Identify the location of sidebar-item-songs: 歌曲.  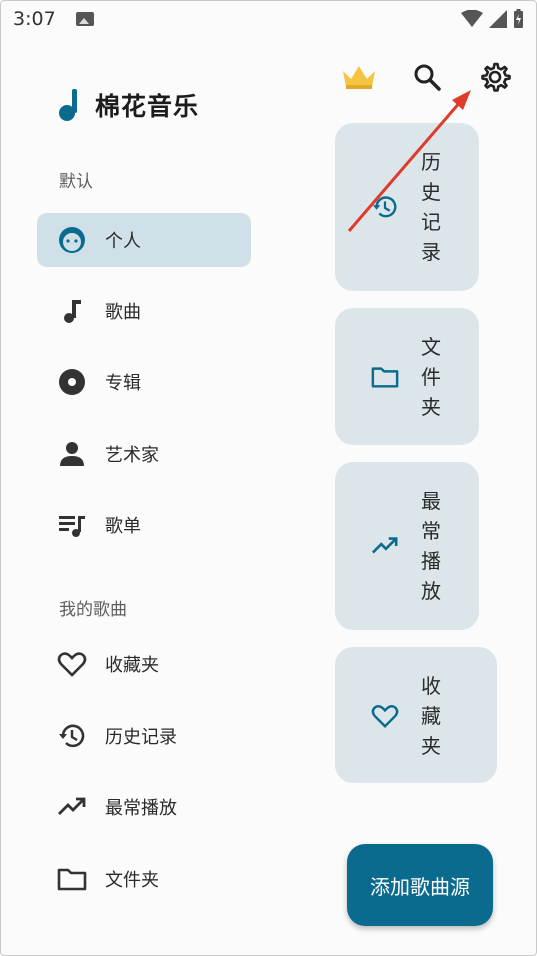
(144, 311).